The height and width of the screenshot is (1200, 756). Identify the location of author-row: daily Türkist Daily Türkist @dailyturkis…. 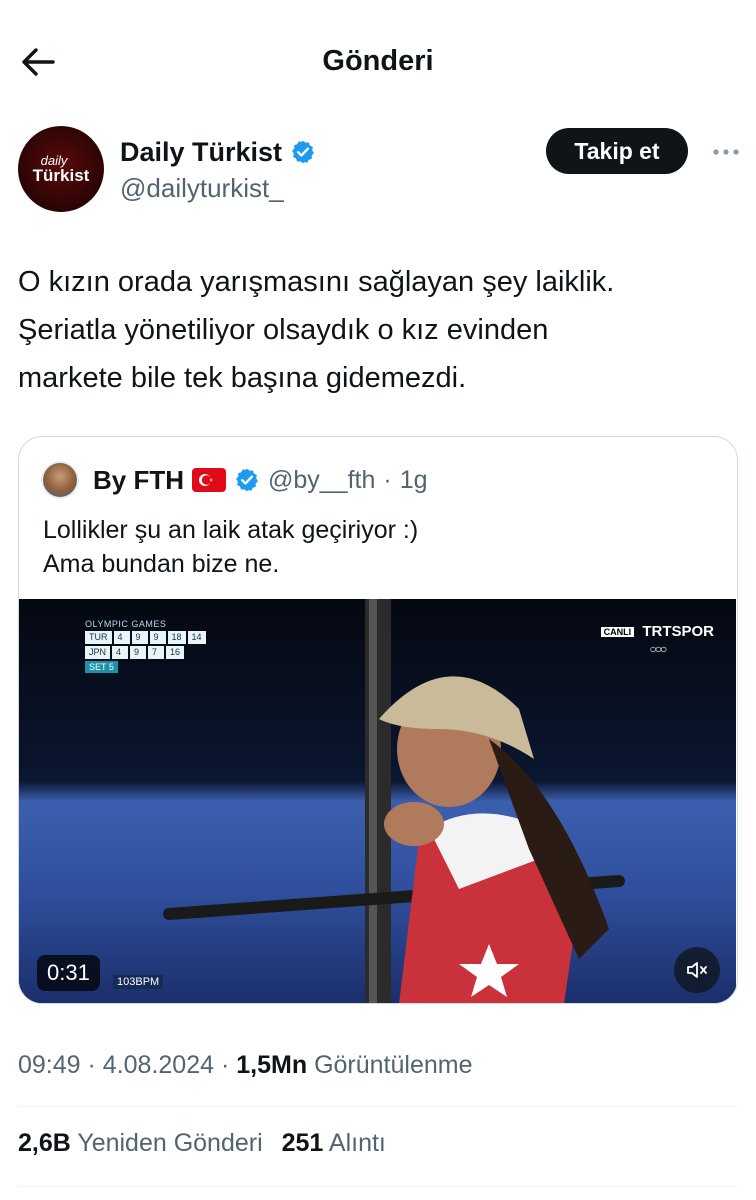
(378, 169).